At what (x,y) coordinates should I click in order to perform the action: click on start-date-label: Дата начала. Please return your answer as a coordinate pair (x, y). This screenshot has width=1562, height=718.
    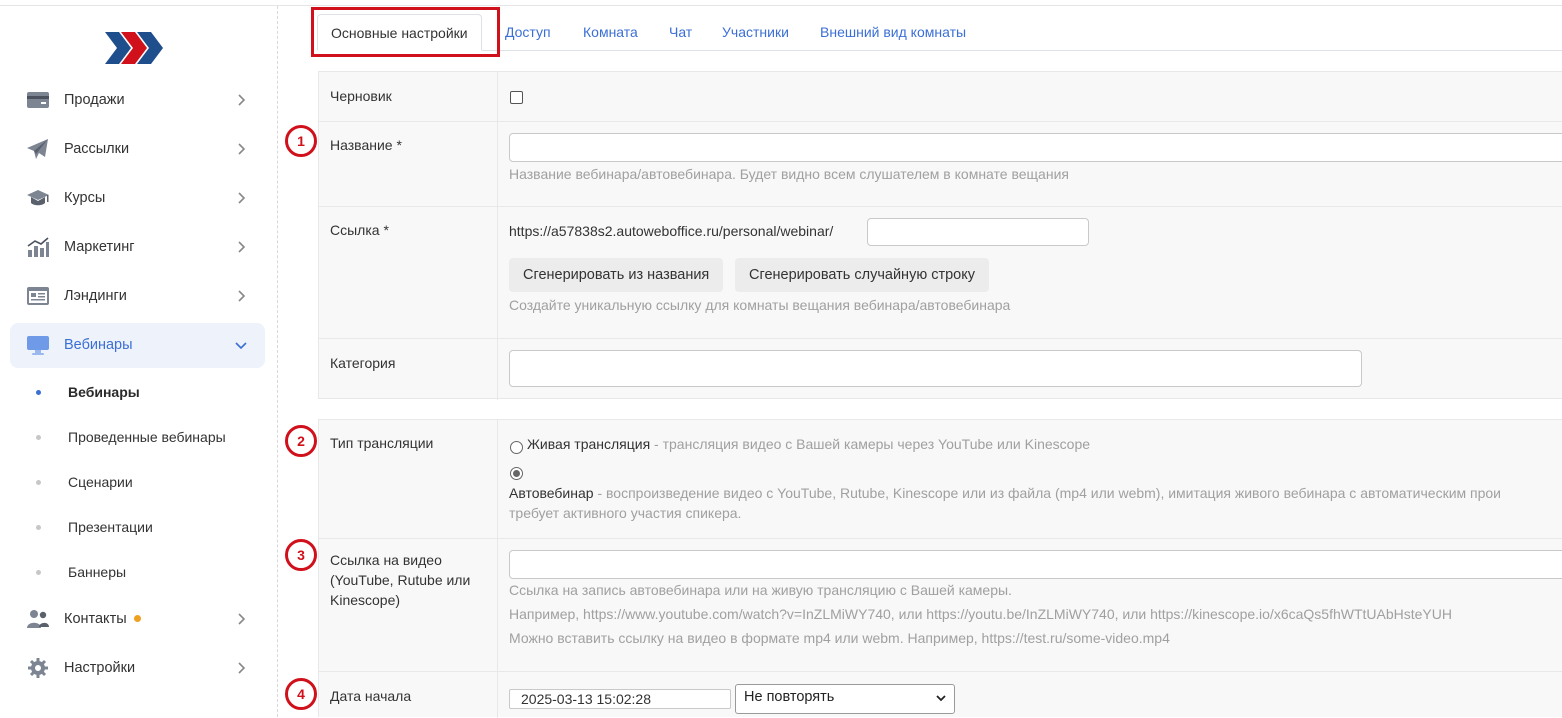
    Looking at the image, I should click on (371, 696).